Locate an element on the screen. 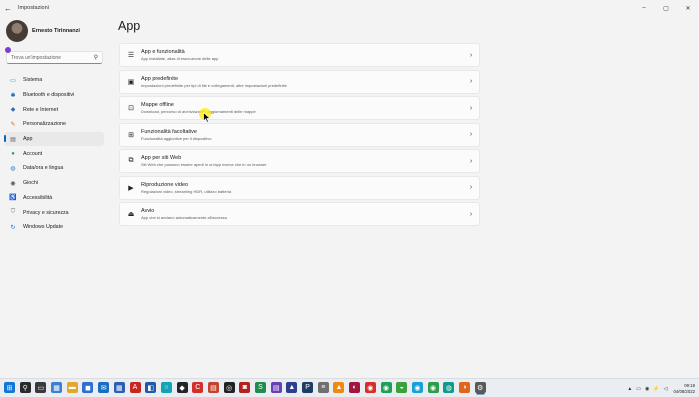 The height and width of the screenshot is (397, 699). pdf-icon: A is located at coordinates (135, 387).